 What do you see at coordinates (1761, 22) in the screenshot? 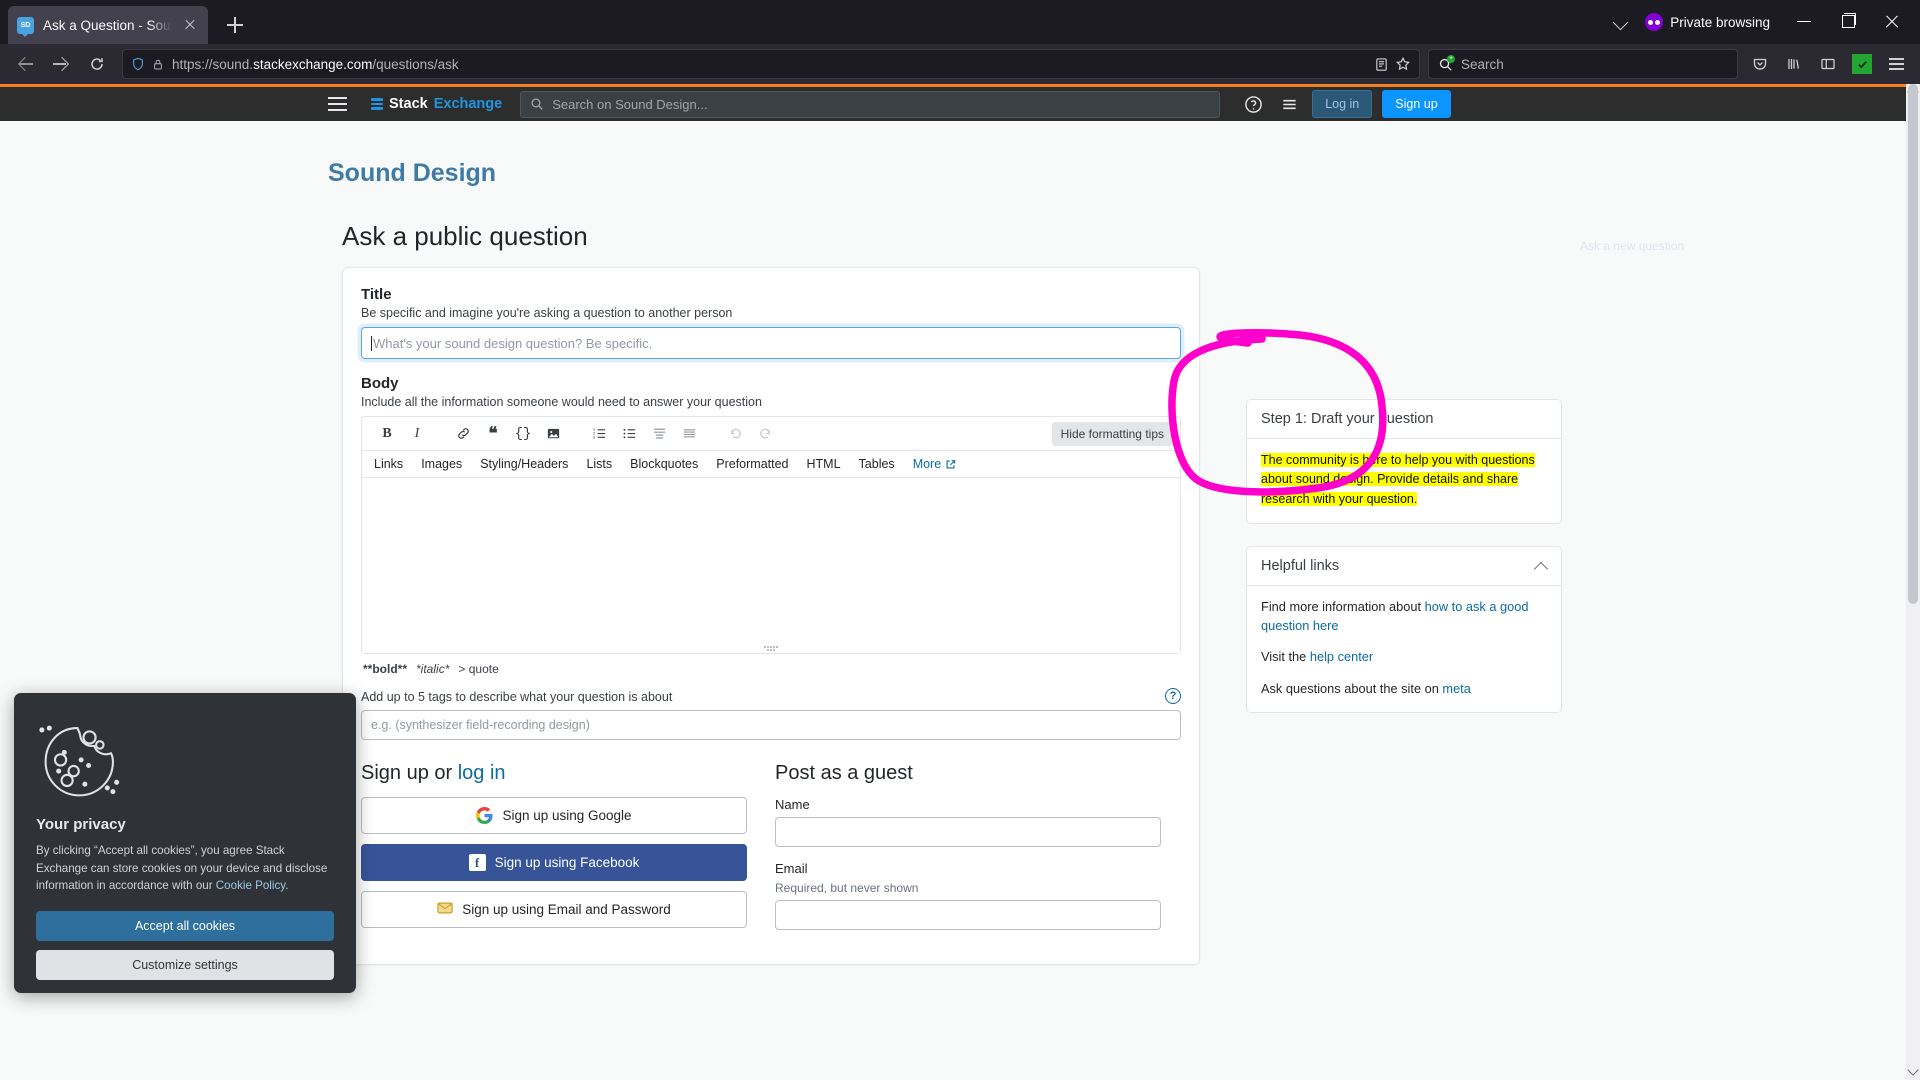
I see `tabstrip-right-controls: Private browsing` at bounding box center [1761, 22].